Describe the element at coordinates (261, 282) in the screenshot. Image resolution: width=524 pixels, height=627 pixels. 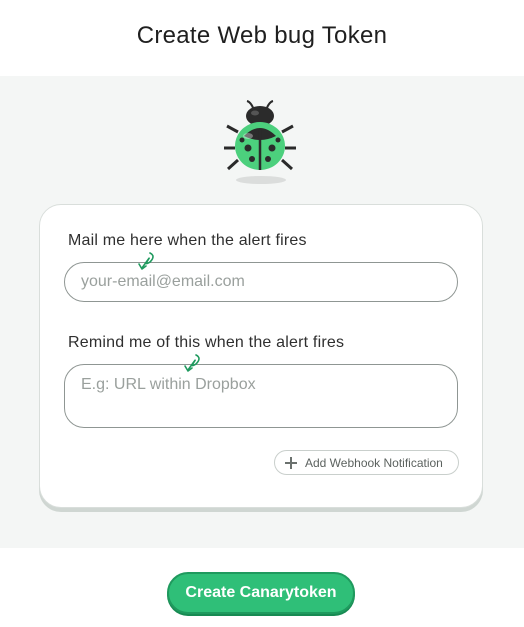
I see `email-field` at that location.